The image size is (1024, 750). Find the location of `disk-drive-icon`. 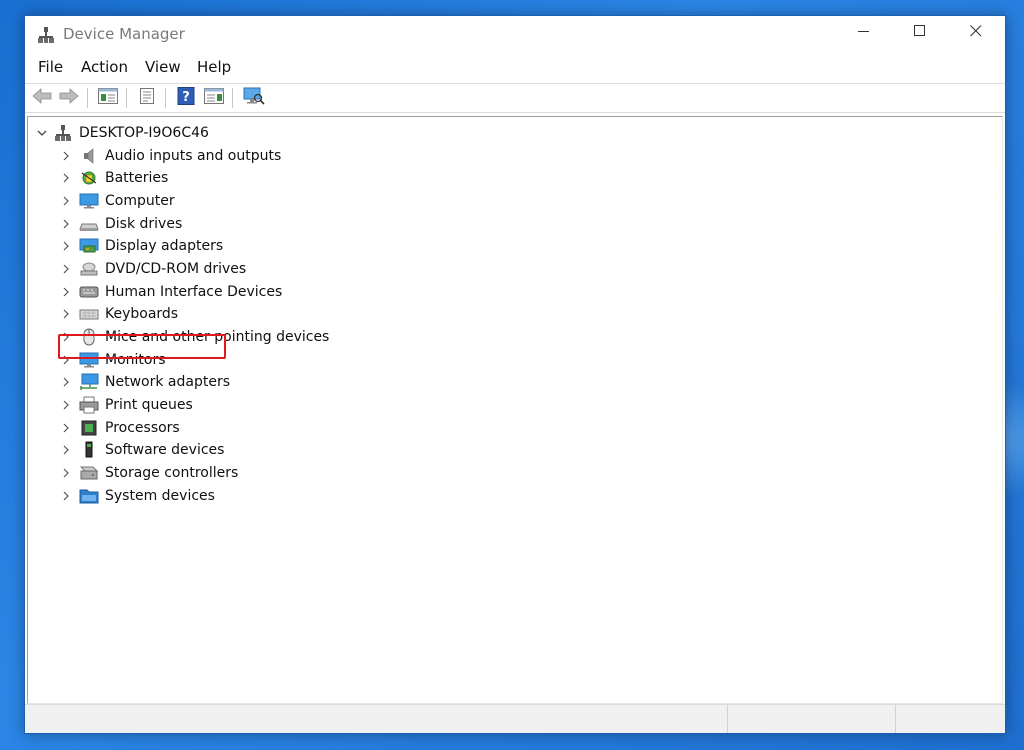

disk-drive-icon is located at coordinates (89, 224).